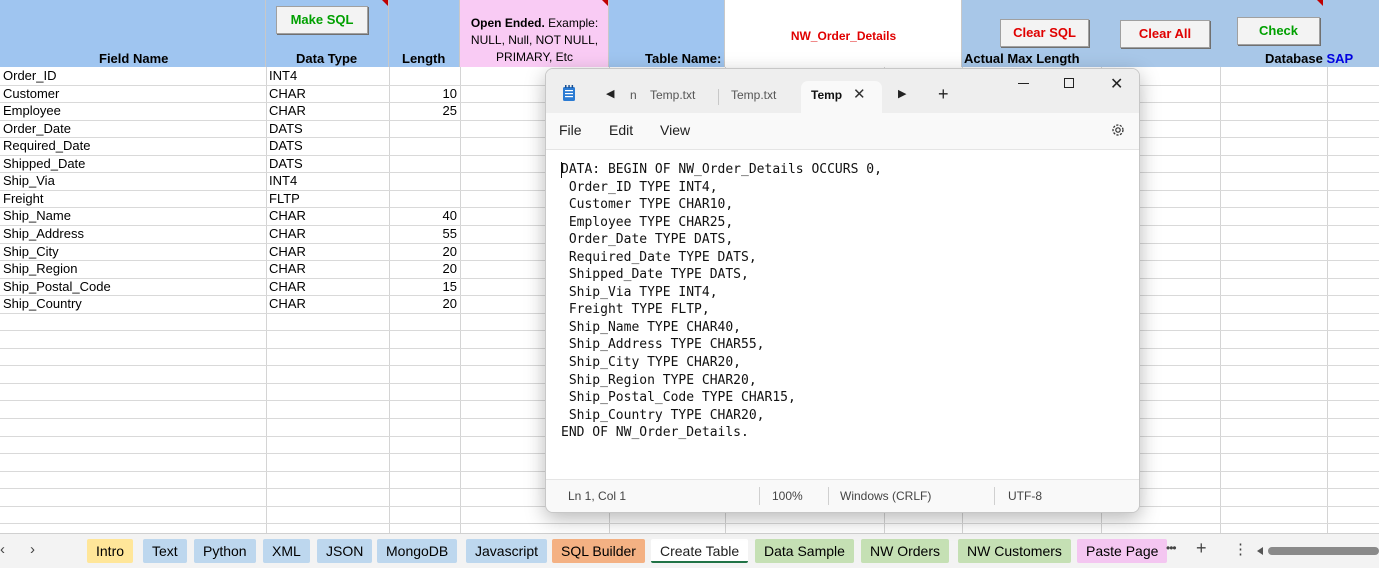  Describe the element at coordinates (423, 233) in the screenshot. I see `length-cell: 55` at that location.